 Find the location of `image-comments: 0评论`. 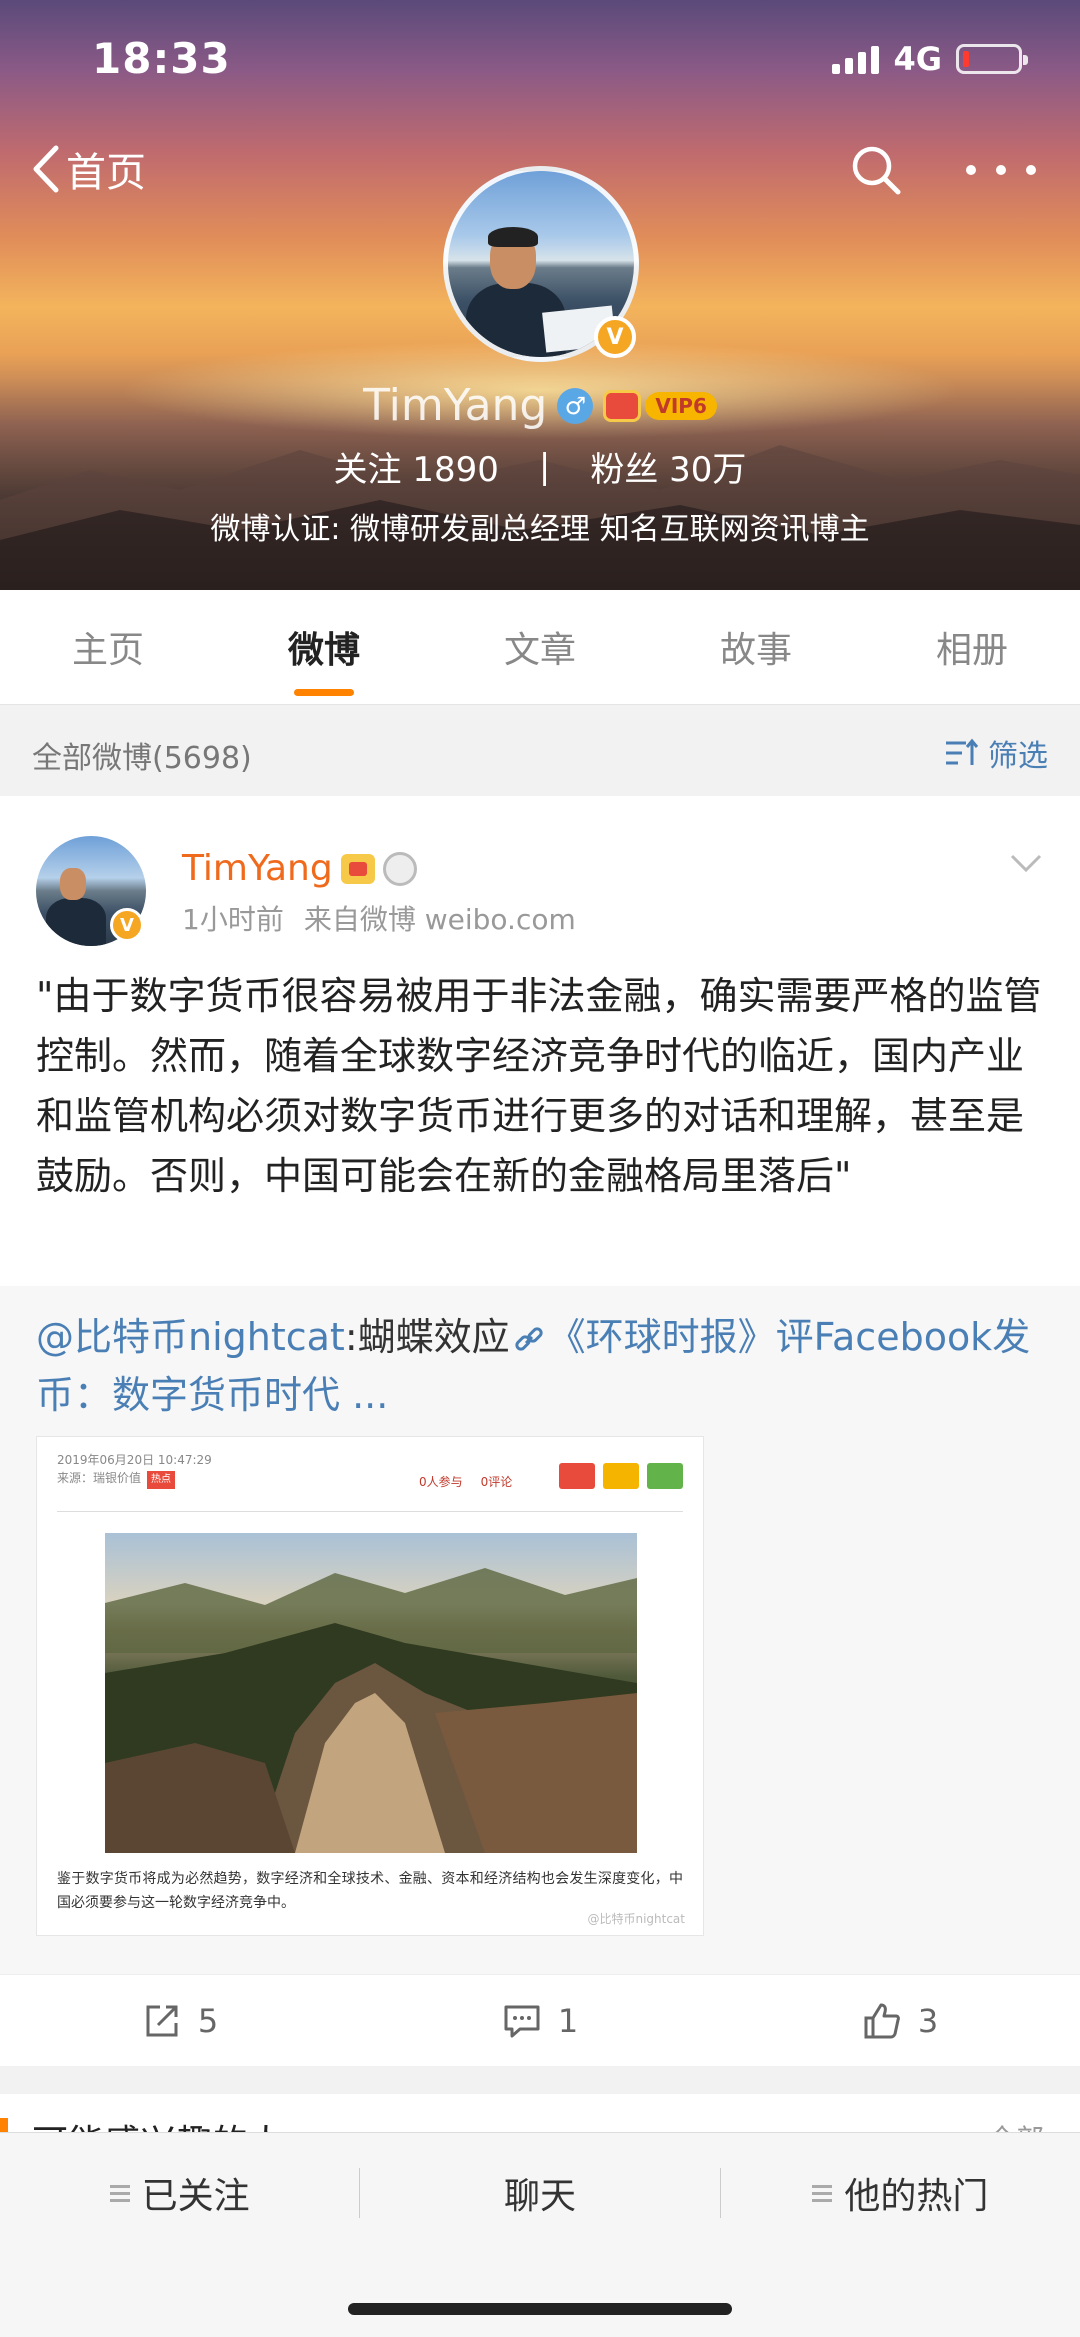

image-comments: 0评论 is located at coordinates (496, 1482).